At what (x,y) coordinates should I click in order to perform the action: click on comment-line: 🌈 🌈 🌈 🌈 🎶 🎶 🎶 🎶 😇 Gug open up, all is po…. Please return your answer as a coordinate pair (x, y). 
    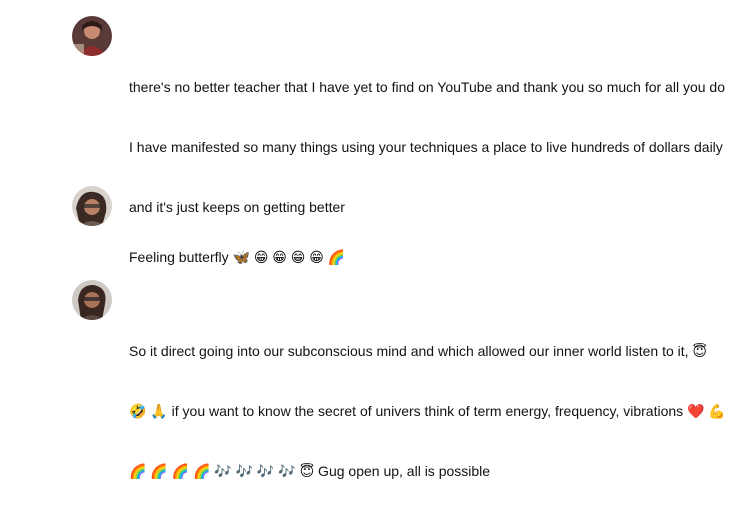
    Looking at the image, I should click on (310, 471).